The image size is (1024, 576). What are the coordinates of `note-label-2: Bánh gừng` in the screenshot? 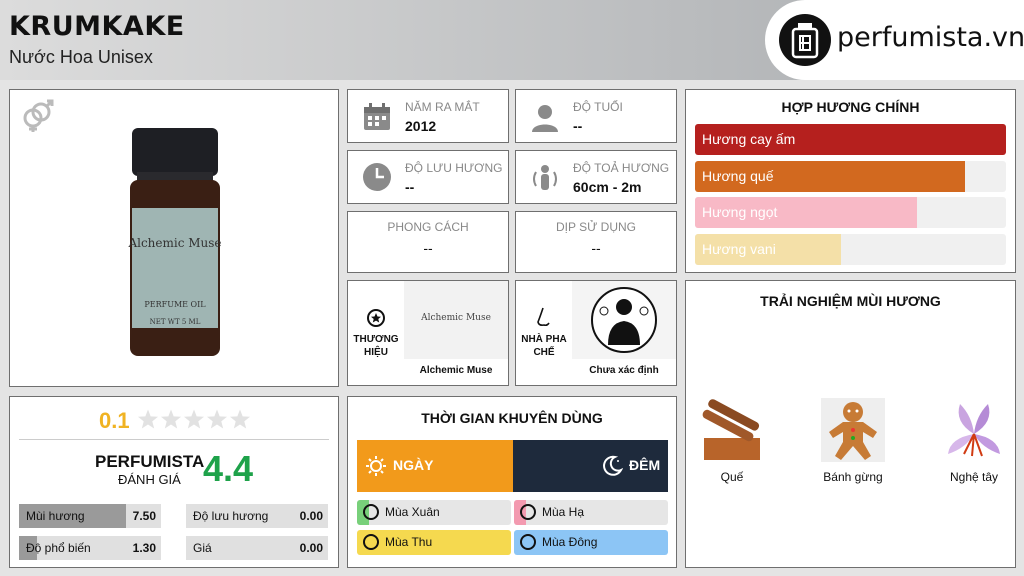 It's located at (853, 477).